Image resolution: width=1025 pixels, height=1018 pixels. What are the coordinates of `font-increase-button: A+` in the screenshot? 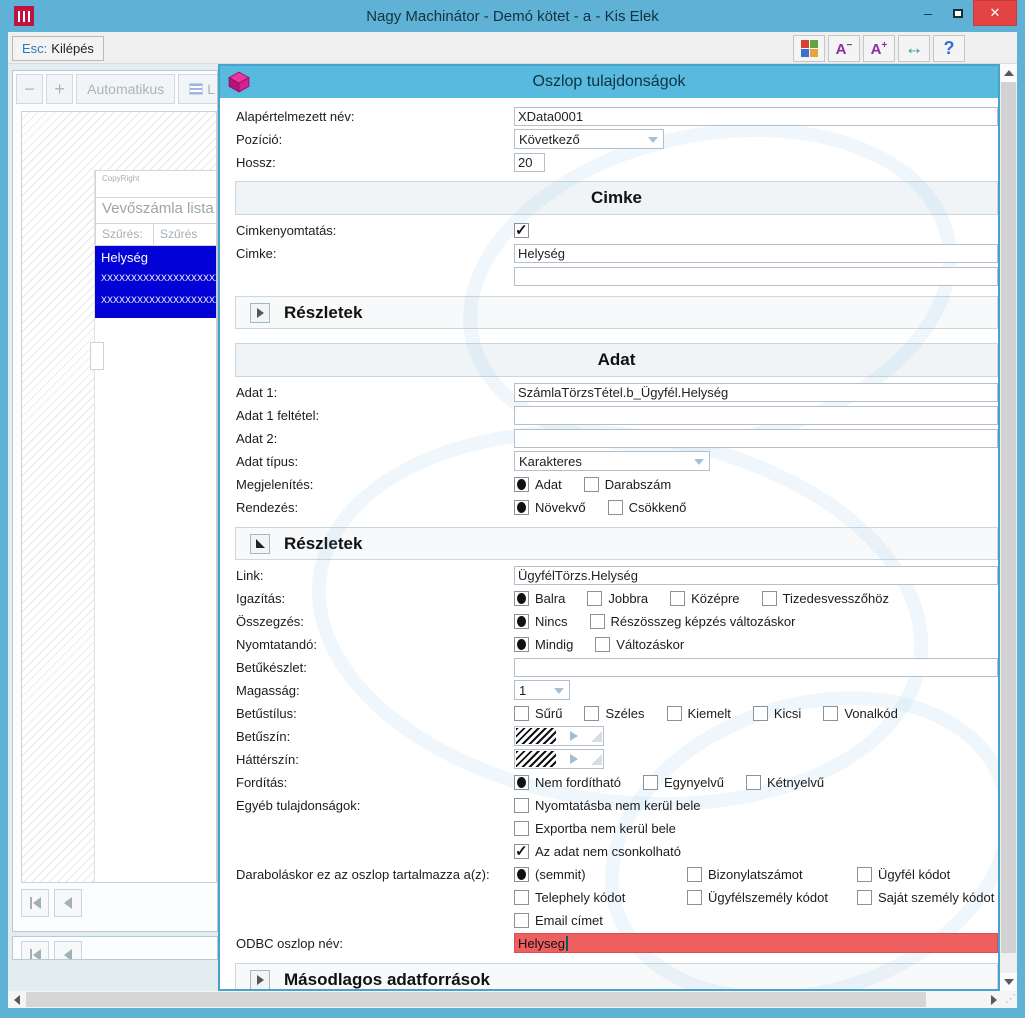 It's located at (879, 48).